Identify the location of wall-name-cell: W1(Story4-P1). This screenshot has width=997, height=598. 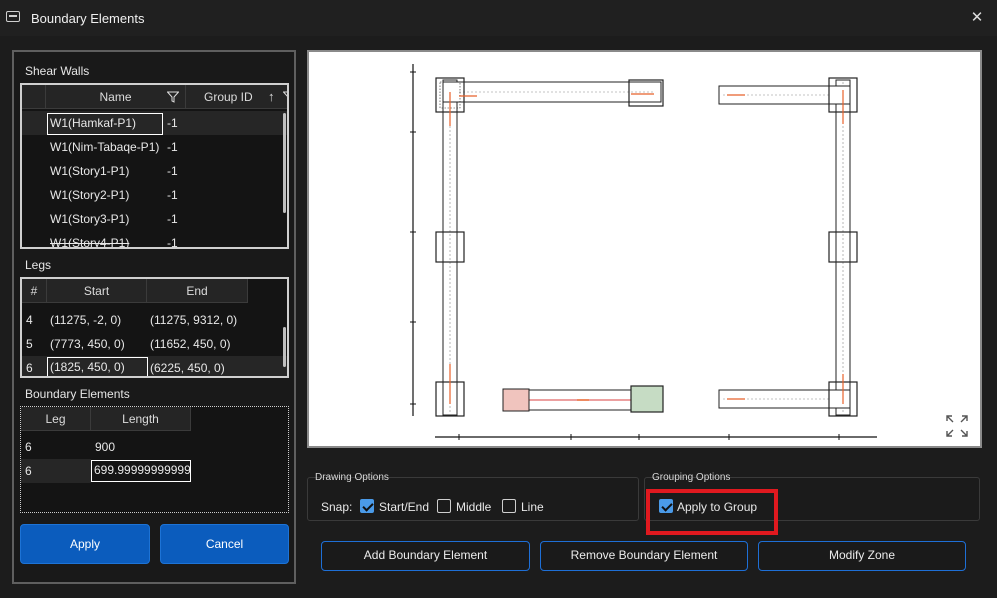
(90, 242).